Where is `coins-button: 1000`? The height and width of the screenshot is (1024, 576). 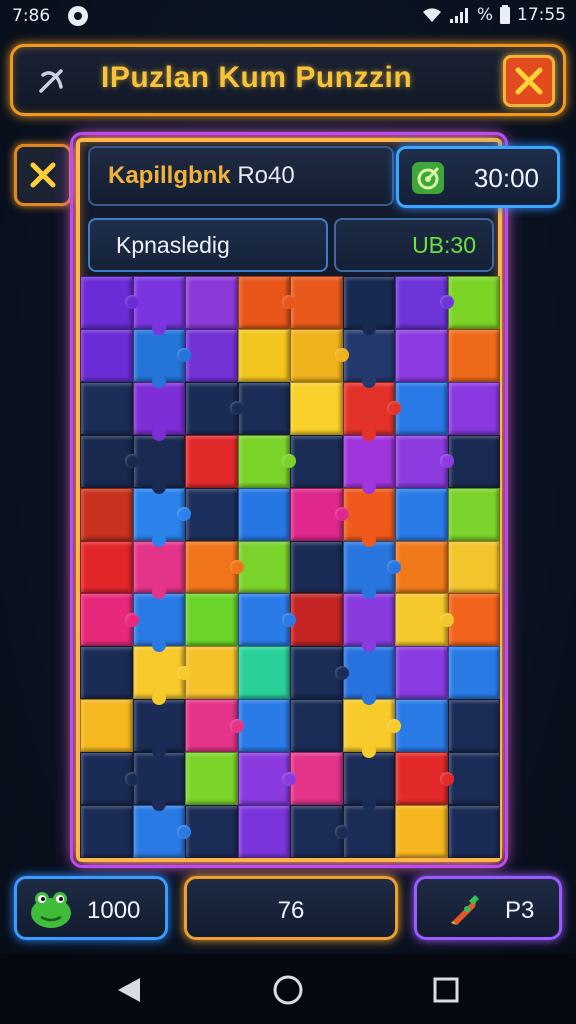
coins-button: 1000 is located at coordinates (91, 908).